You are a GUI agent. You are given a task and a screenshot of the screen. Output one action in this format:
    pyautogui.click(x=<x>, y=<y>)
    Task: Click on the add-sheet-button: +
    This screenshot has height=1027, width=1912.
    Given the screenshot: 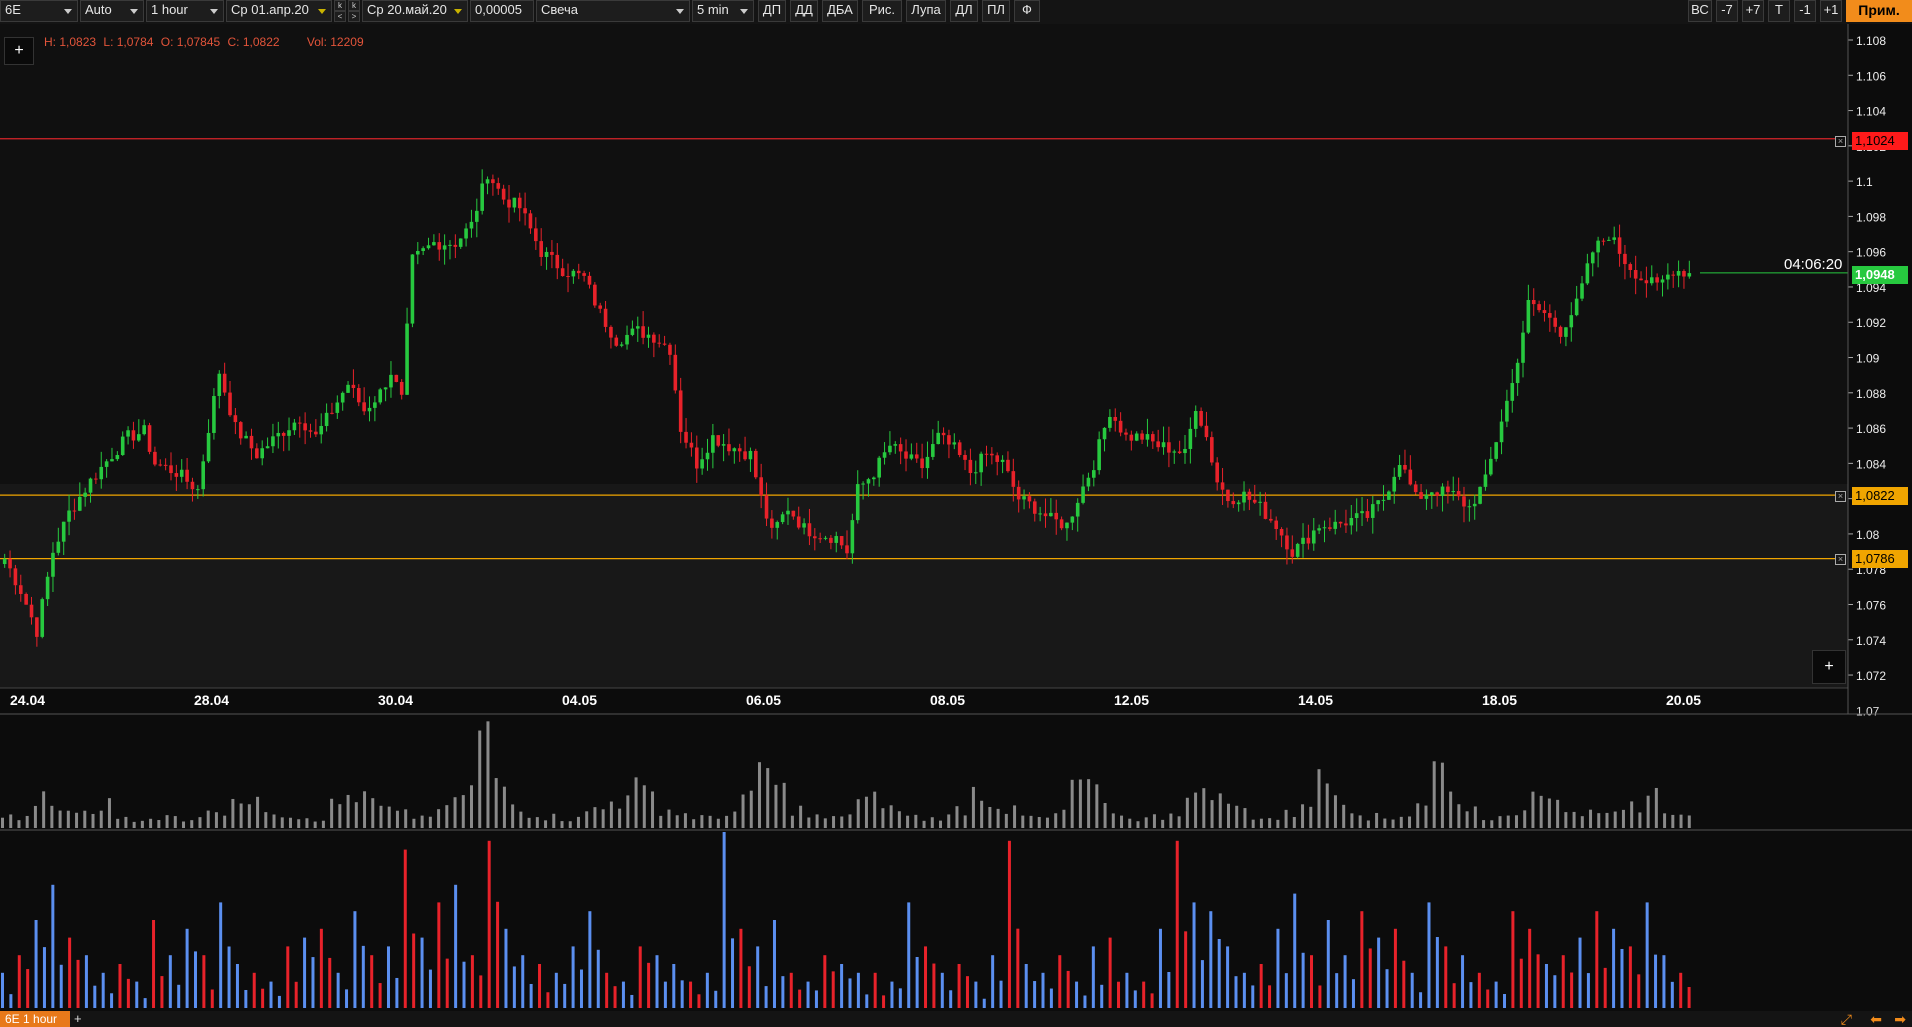 What is the action you would take?
    pyautogui.click(x=78, y=1019)
    